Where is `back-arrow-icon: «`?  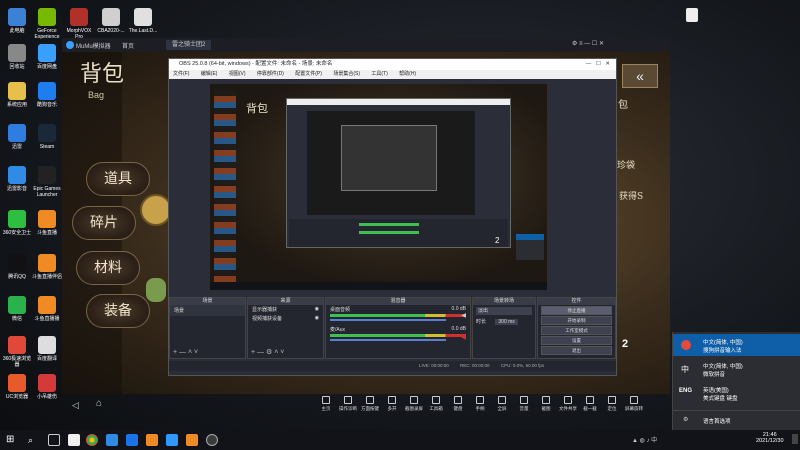
back-arrow-icon: « is located at coordinates (640, 76).